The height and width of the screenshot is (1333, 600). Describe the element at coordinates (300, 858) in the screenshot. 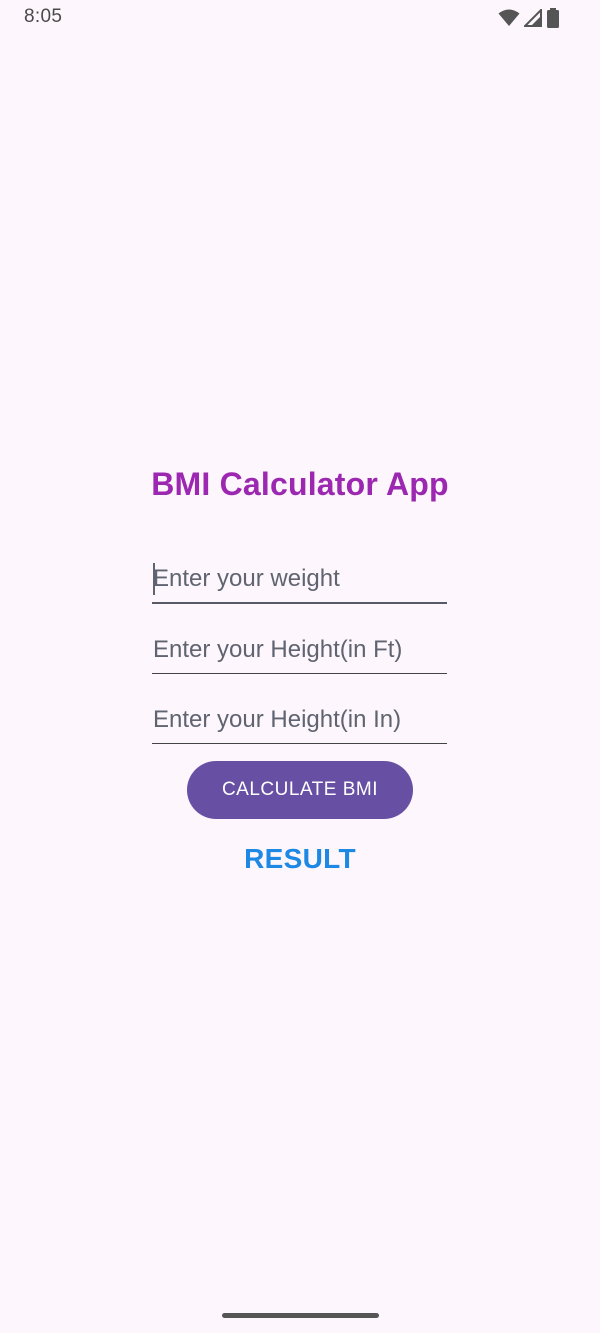

I see `result-text: RESULT` at that location.